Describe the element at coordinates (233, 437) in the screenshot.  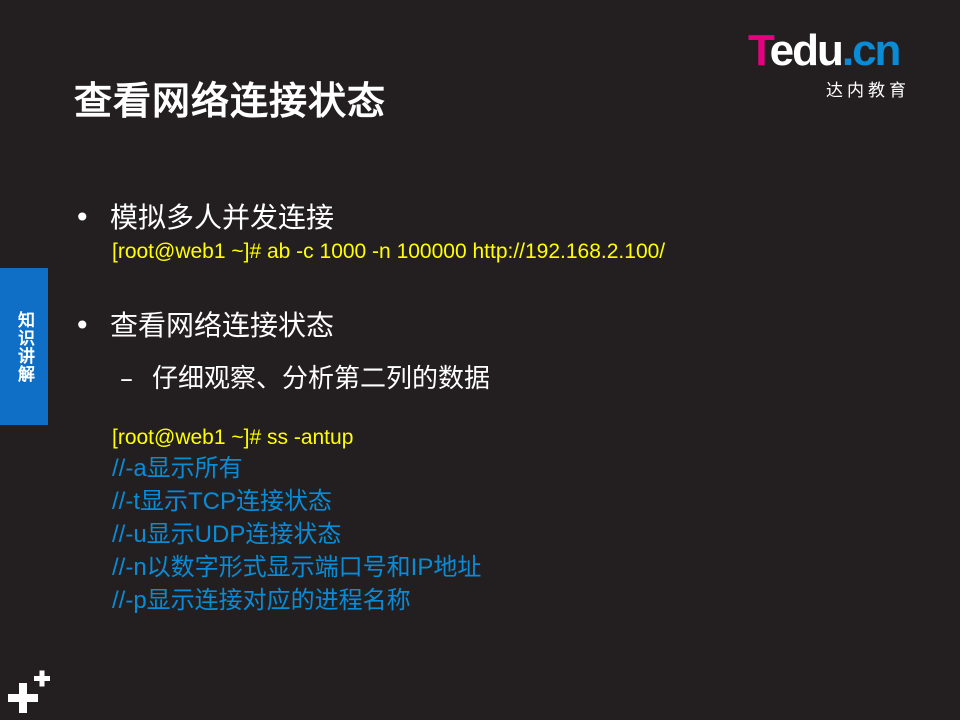
I see `command-ss: [root@web1 ~]# ss -antup` at that location.